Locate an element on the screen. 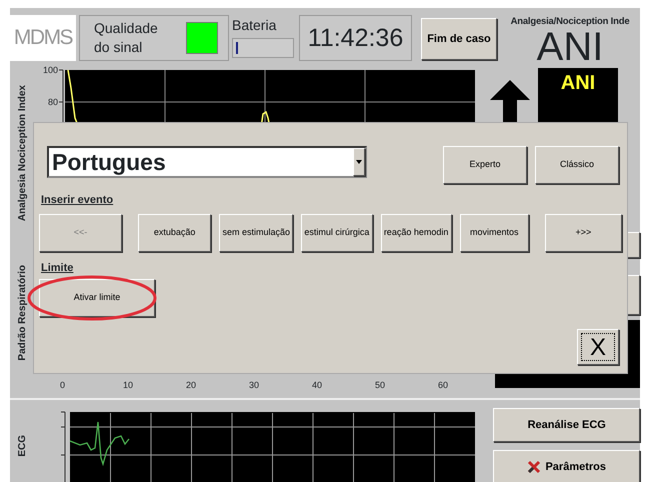 The image size is (645, 482). section-heading: Inserir evento is located at coordinates (77, 200).